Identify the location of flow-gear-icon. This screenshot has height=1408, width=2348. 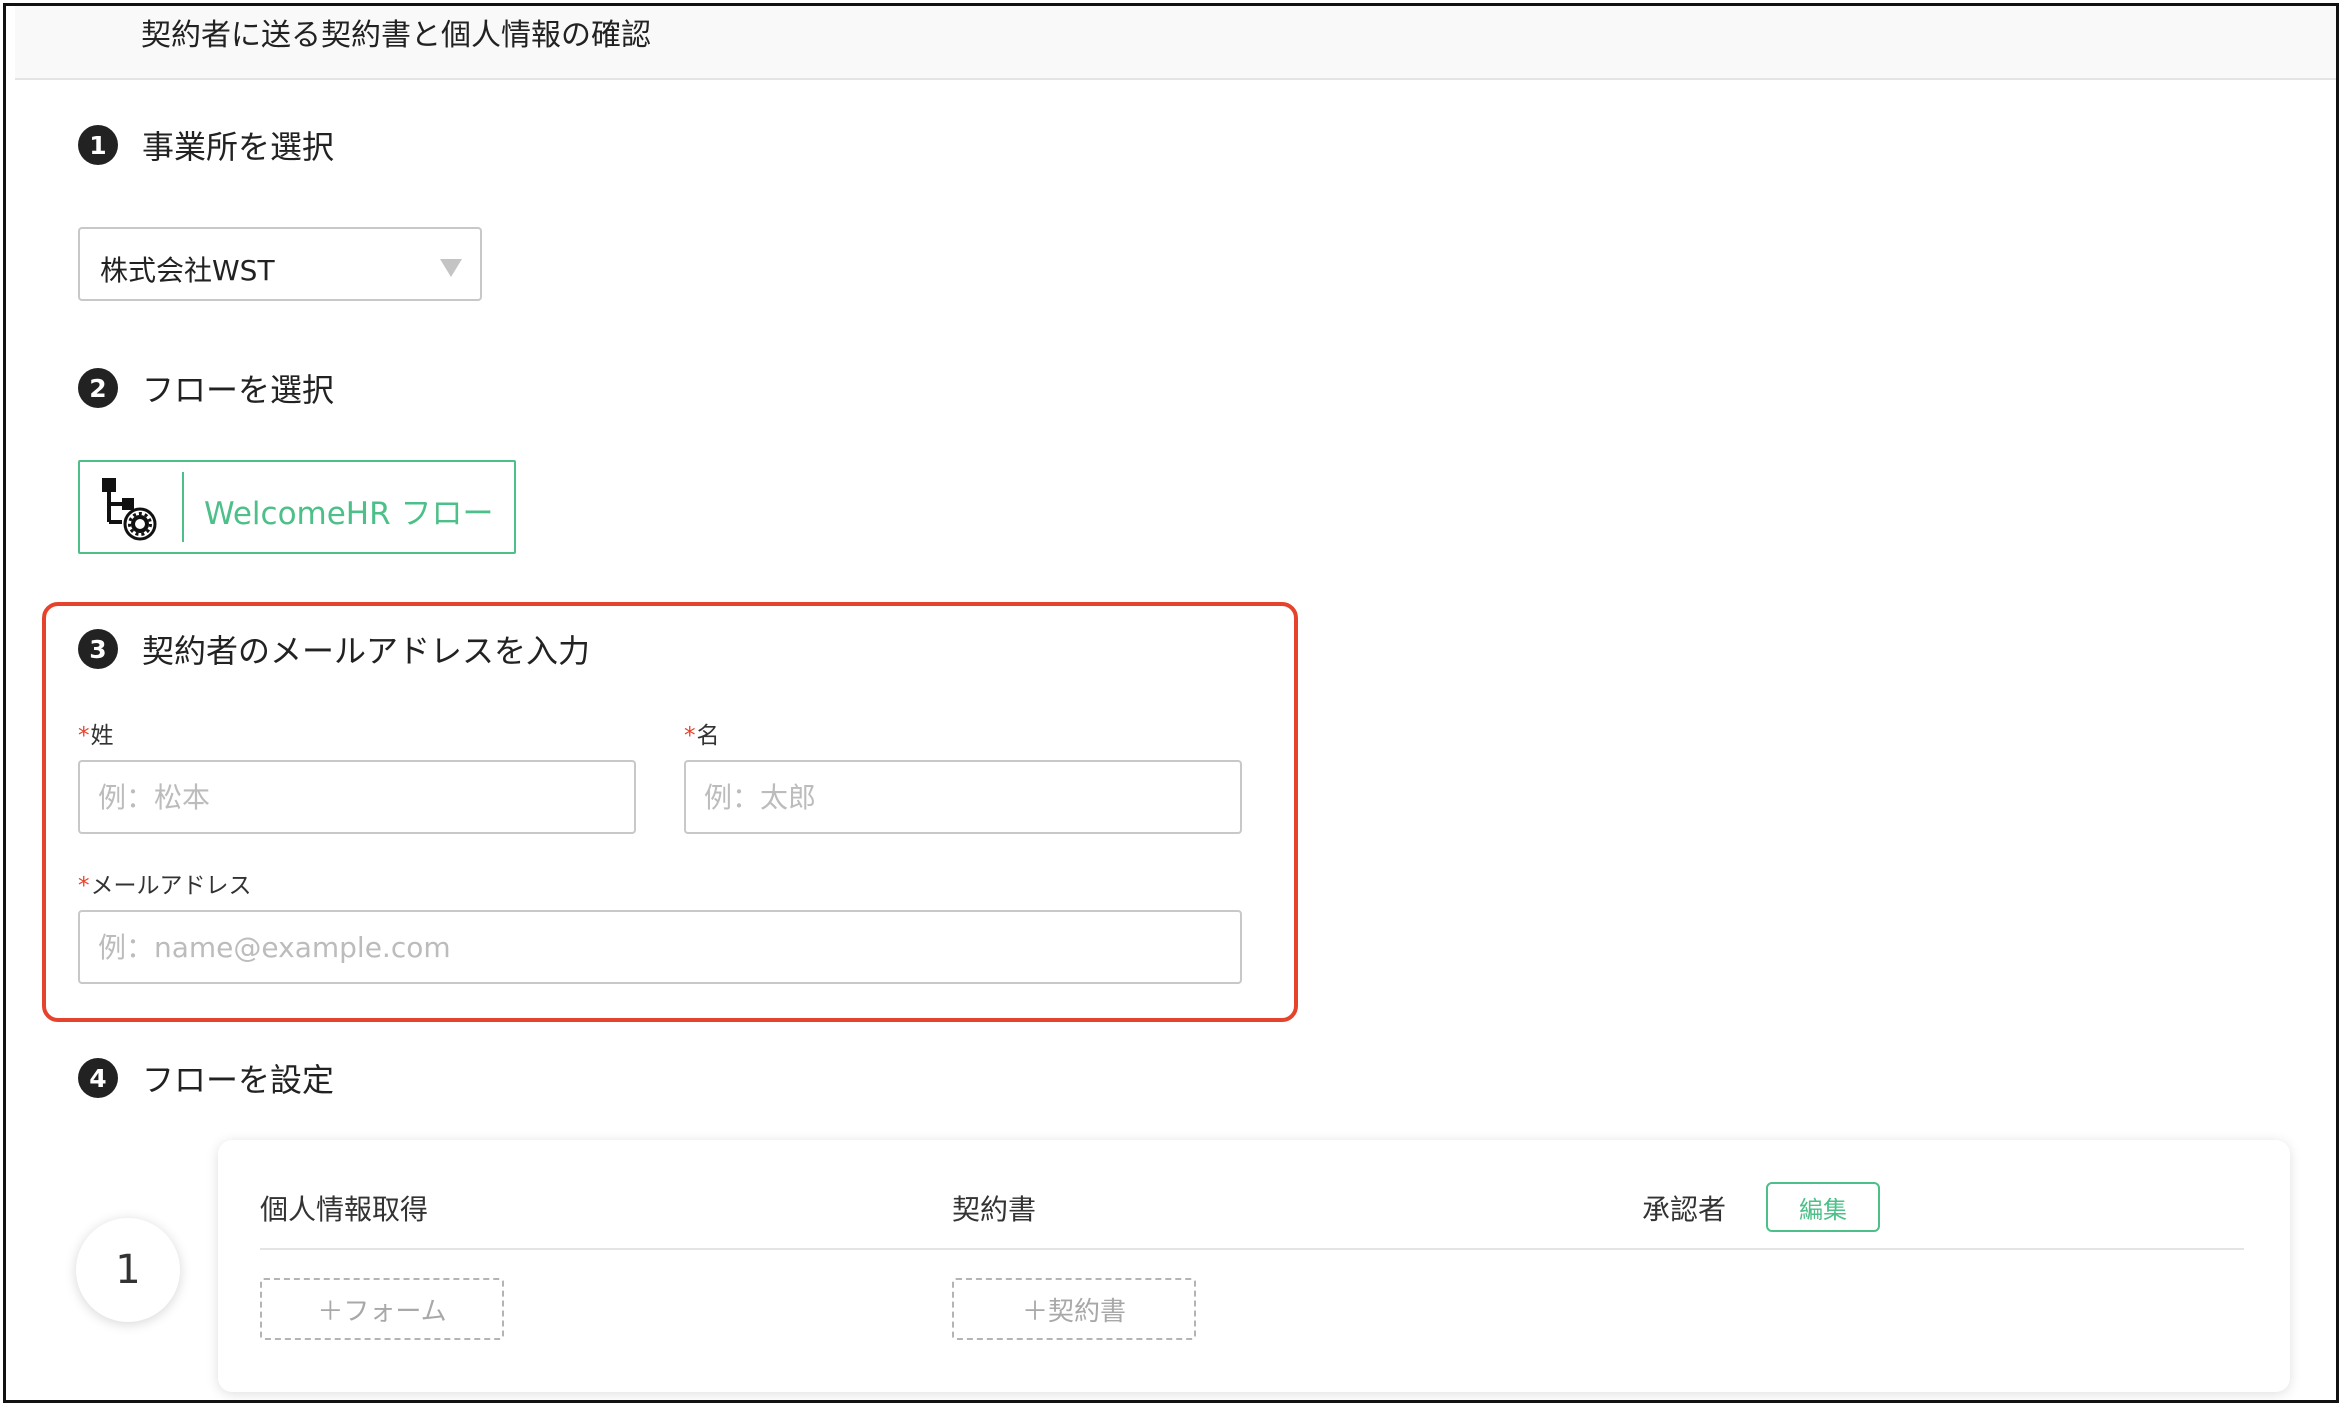
(129, 509).